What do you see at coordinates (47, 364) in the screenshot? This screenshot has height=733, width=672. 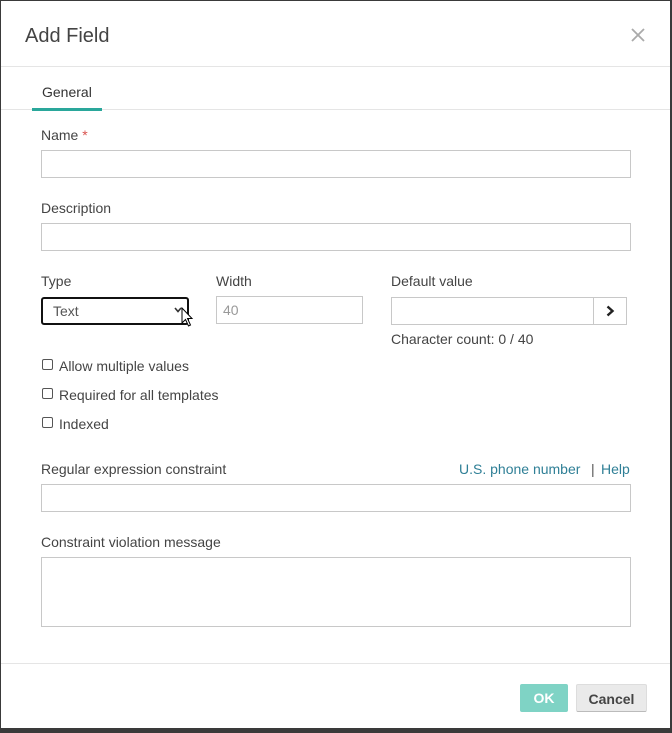 I see `allow-multiple-checkbox` at bounding box center [47, 364].